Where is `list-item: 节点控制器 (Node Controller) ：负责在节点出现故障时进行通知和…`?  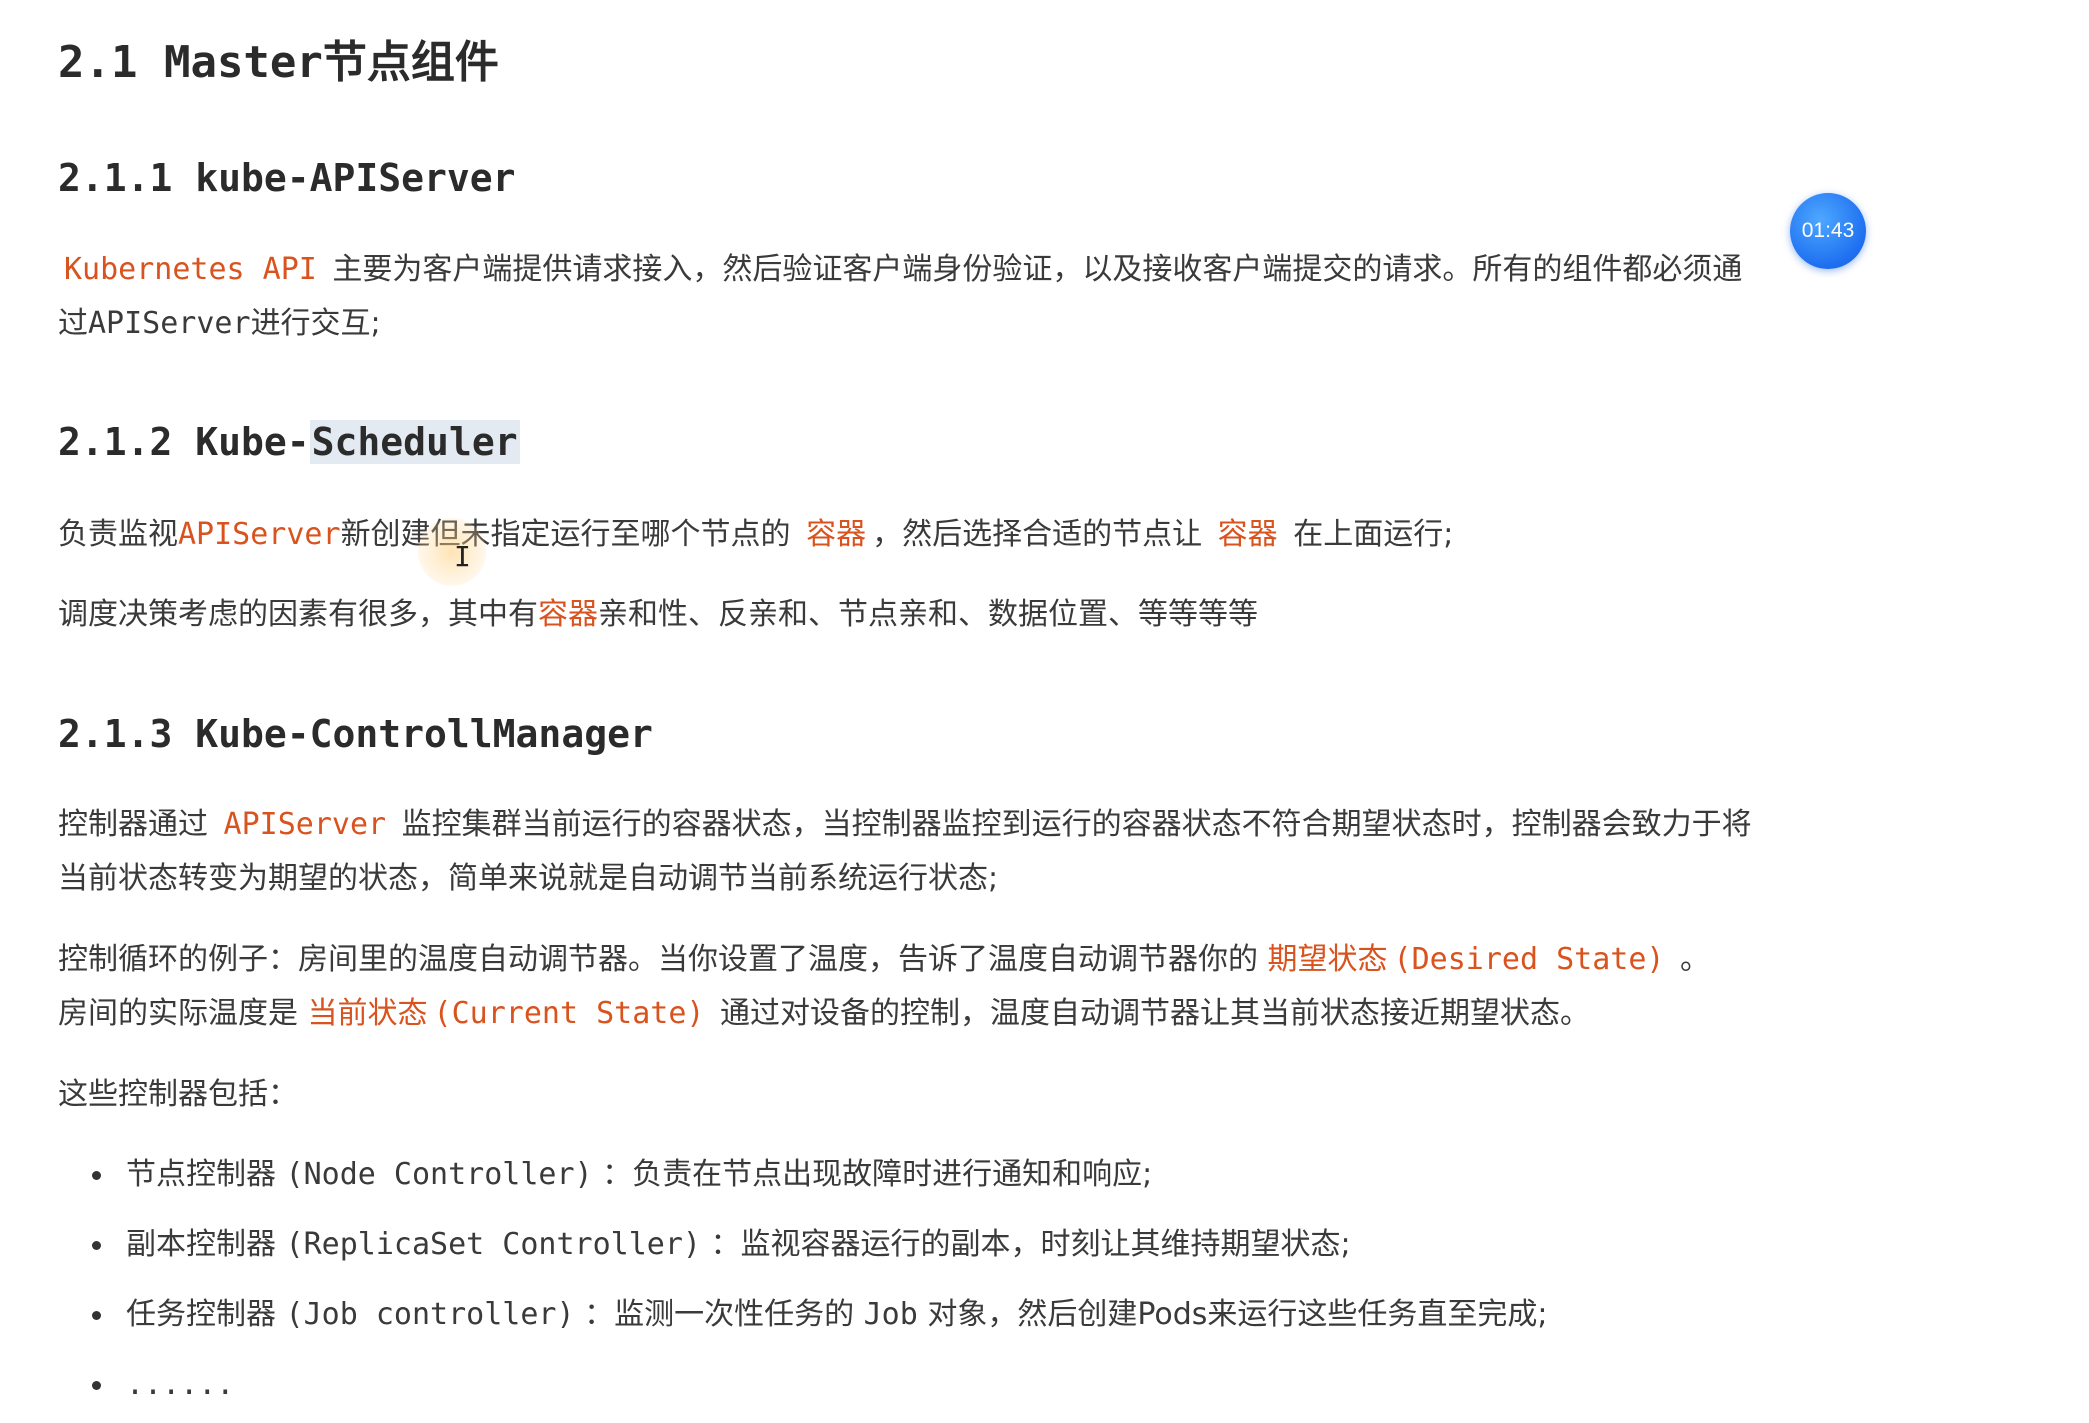 list-item: 节点控制器 (Node Controller) ：负责在节点出现故障时进行通知和… is located at coordinates (803, 1175).